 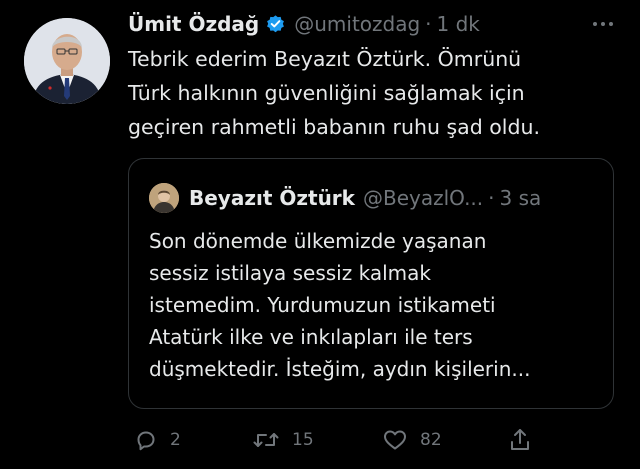 I want to click on author-handle: @umitozdag, so click(x=357, y=24).